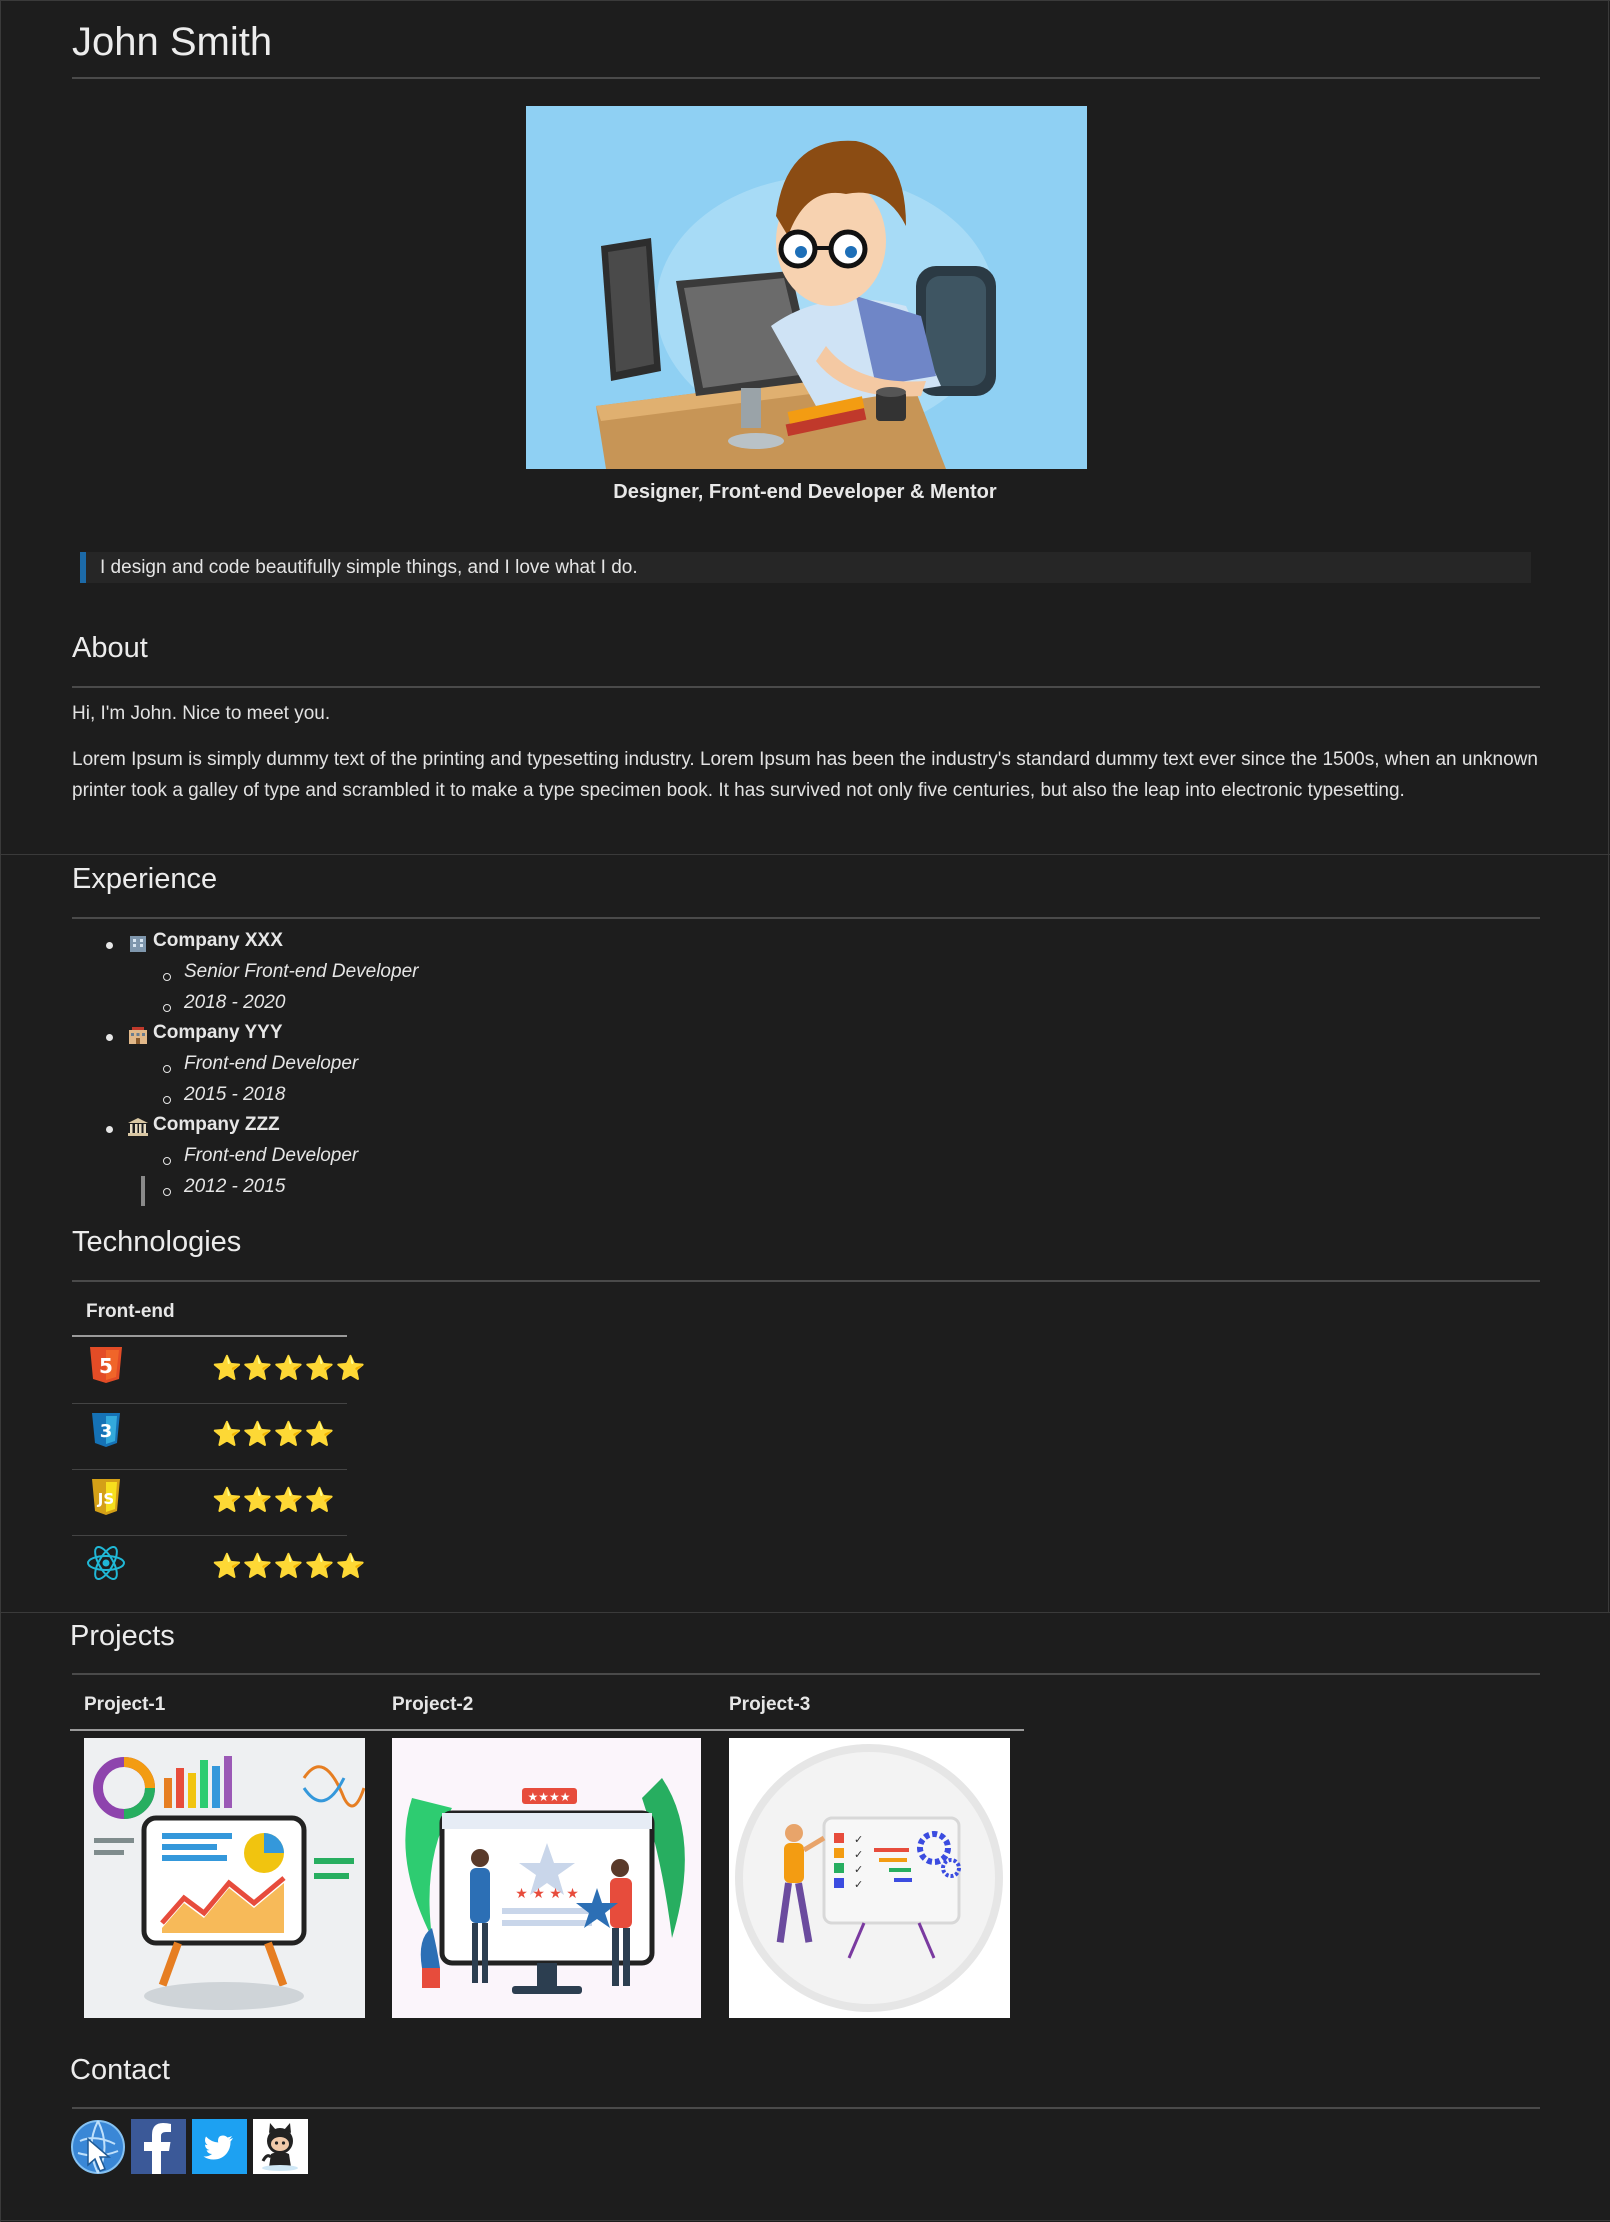 Image resolution: width=1610 pixels, height=2222 pixels. Describe the element at coordinates (110, 648) in the screenshot. I see `about-heading: About` at that location.